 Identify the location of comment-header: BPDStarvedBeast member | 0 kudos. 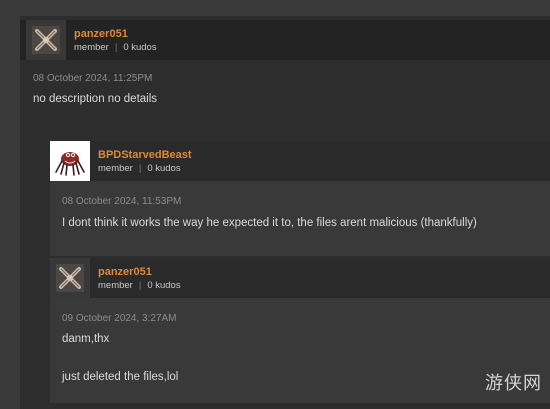
(300, 161).